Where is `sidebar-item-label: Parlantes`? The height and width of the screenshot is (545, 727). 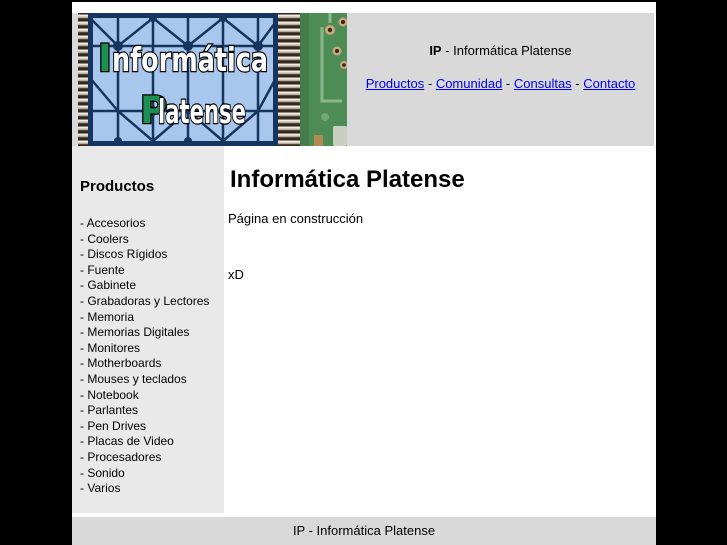 sidebar-item-label: Parlantes is located at coordinates (113, 410).